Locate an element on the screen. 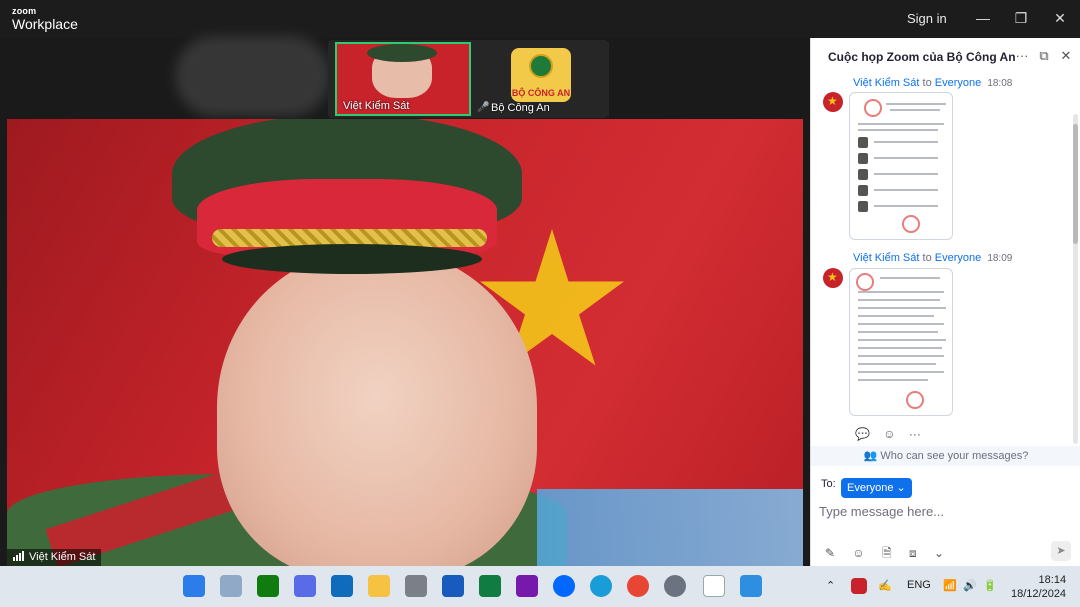 Image resolution: width=1080 pixels, height=607 pixels. battery-icon: 🔋 is located at coordinates (990, 585).